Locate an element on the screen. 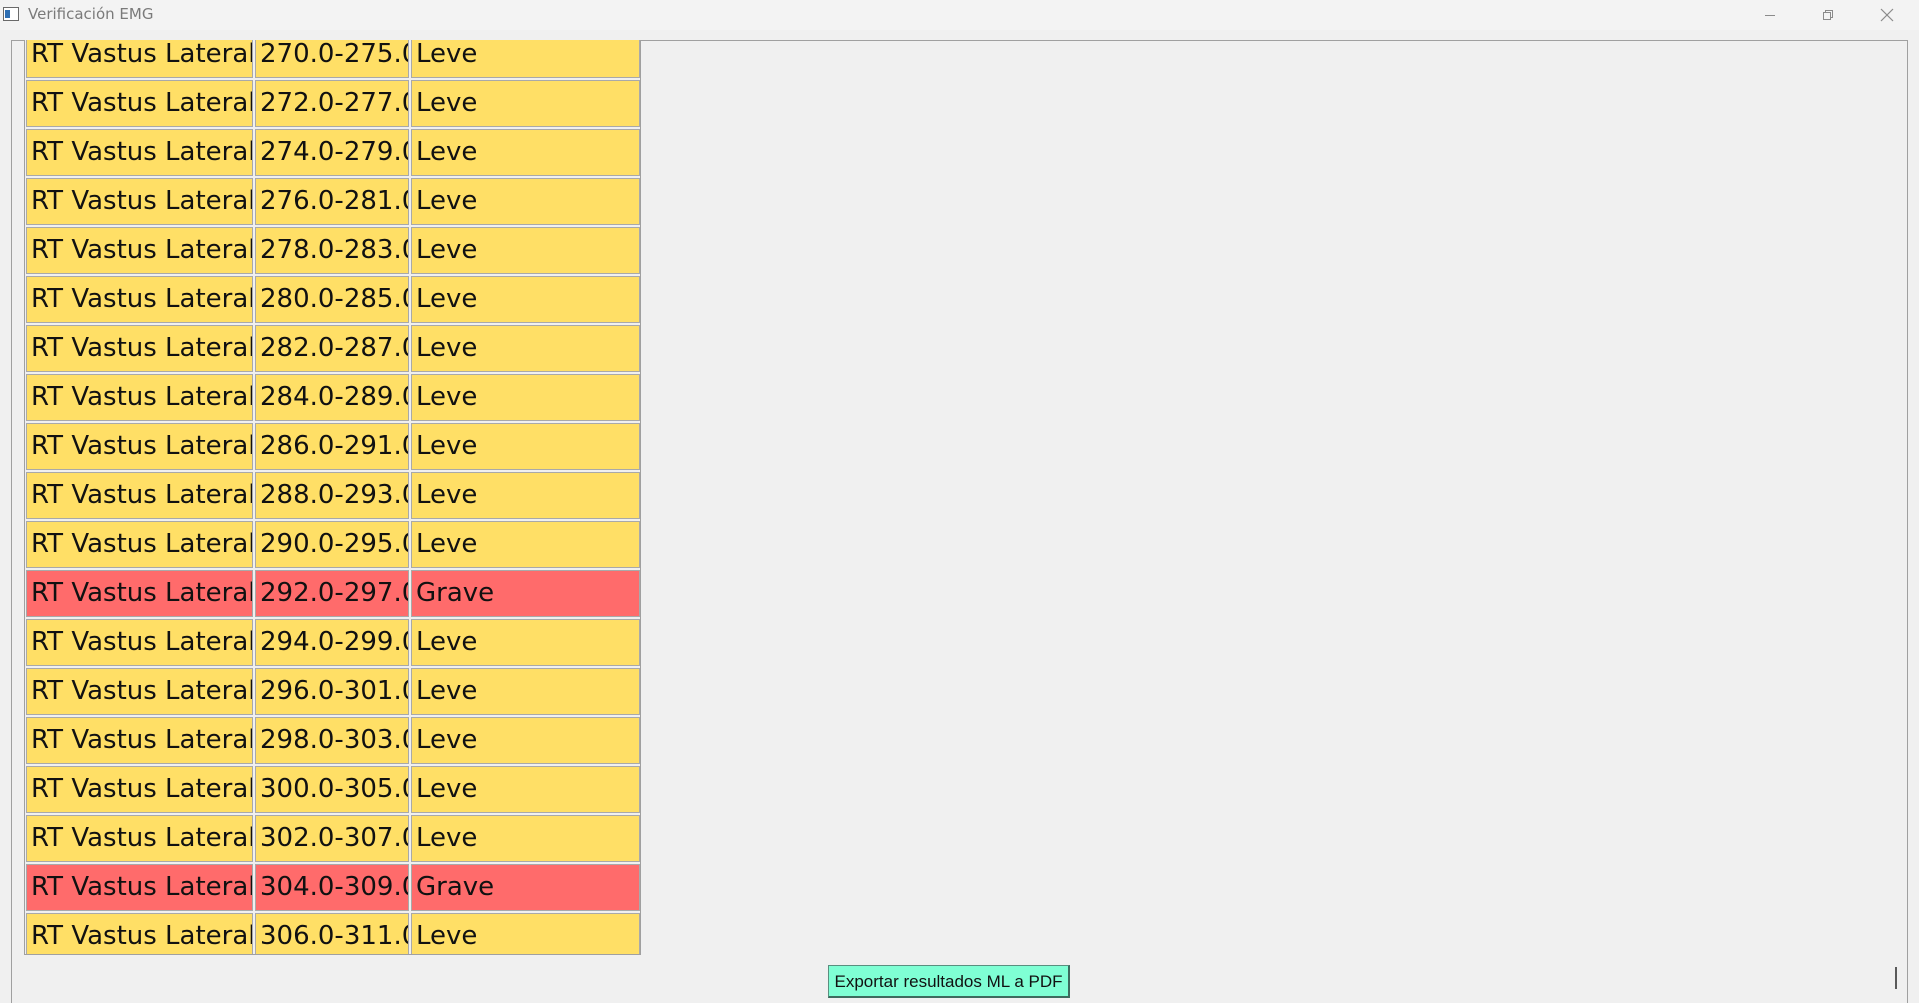 Image resolution: width=1919 pixels, height=1003 pixels. range-cell: 288.0-293.0 is located at coordinates (332, 495).